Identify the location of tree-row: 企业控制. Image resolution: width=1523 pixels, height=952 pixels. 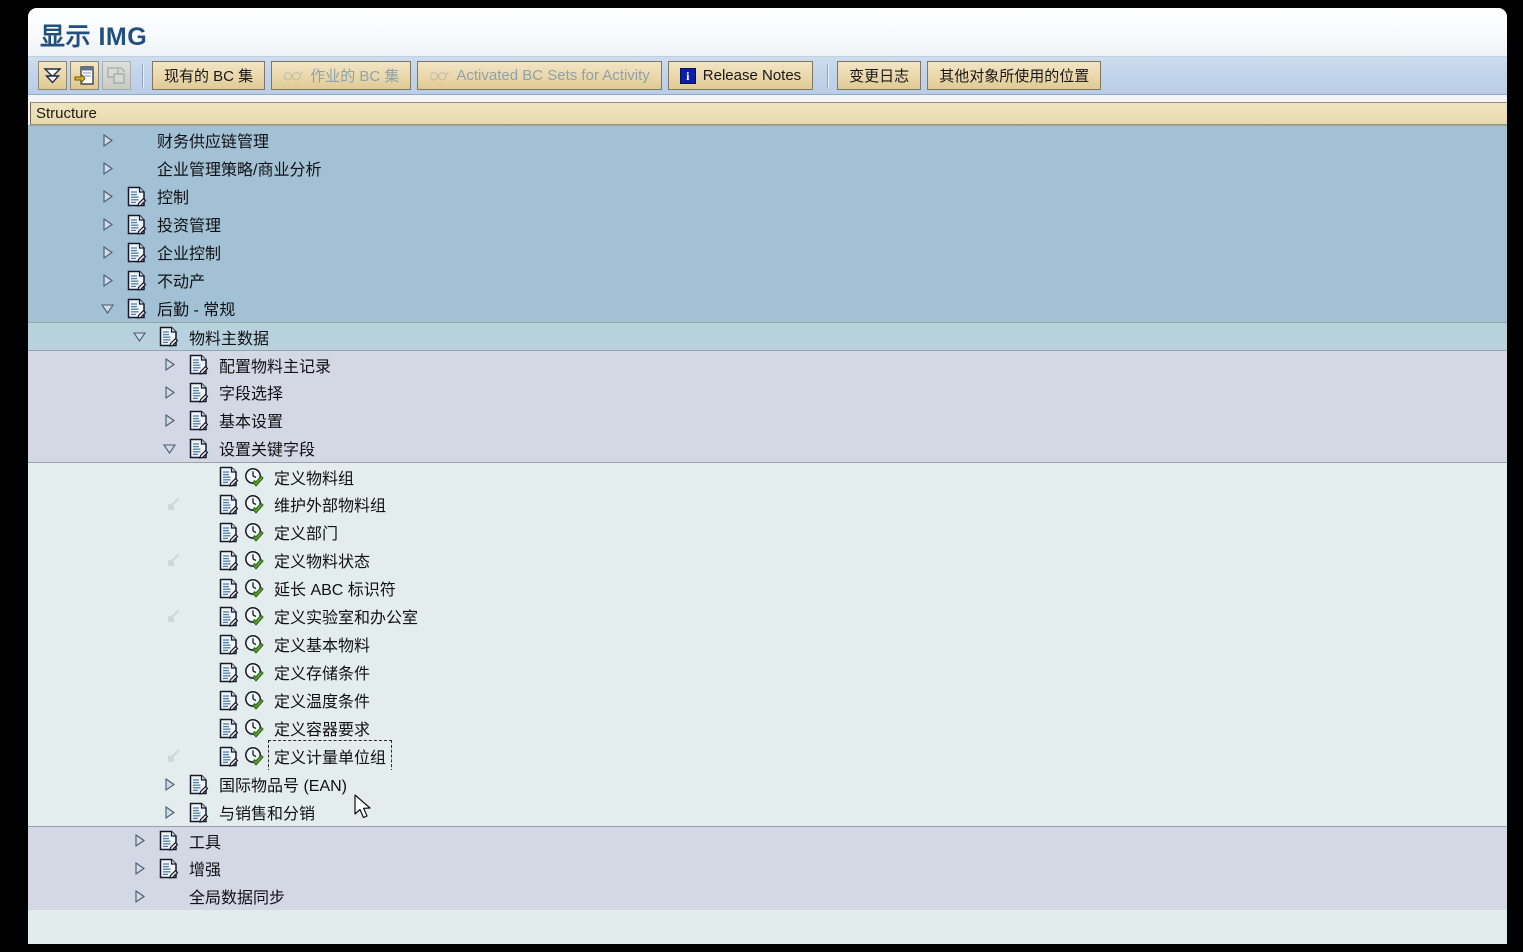
(767, 252).